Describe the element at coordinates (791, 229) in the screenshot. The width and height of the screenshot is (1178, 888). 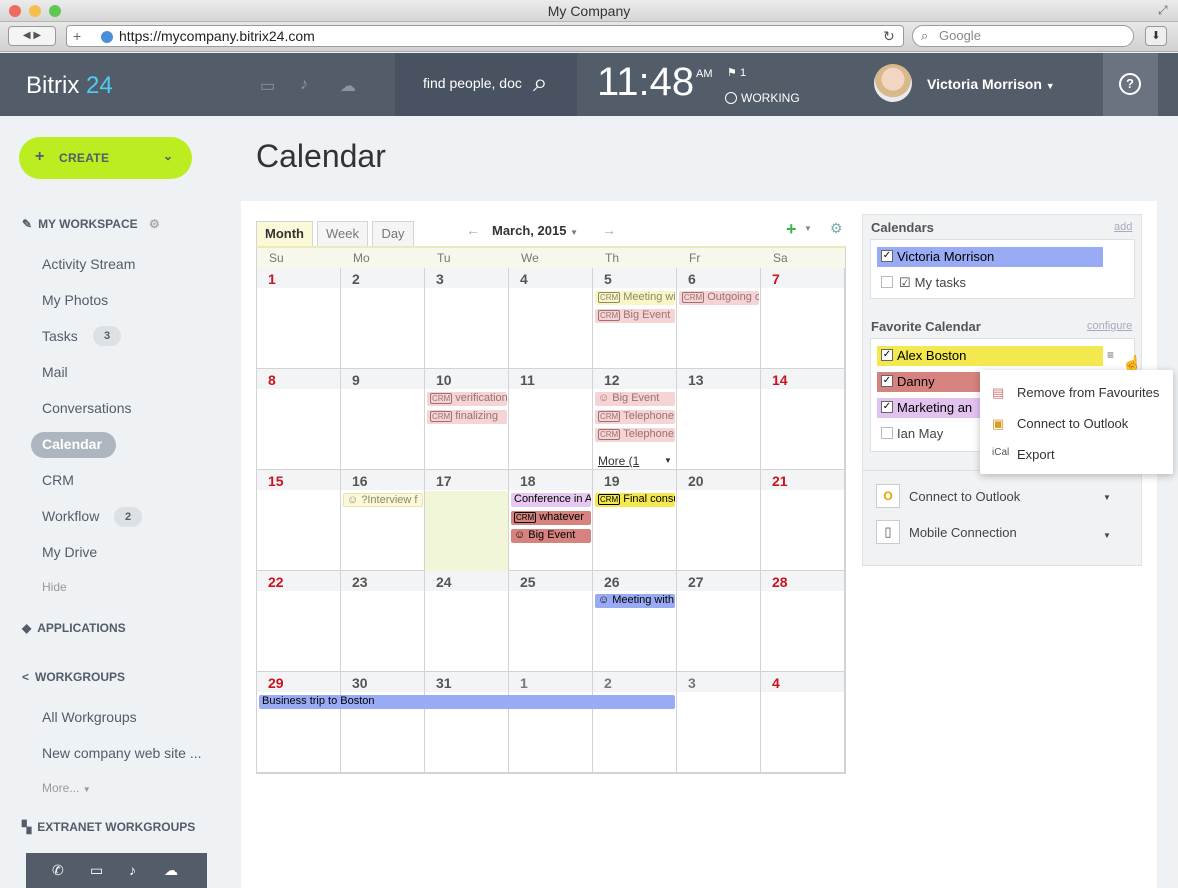
I see `add-event-button: +` at that location.